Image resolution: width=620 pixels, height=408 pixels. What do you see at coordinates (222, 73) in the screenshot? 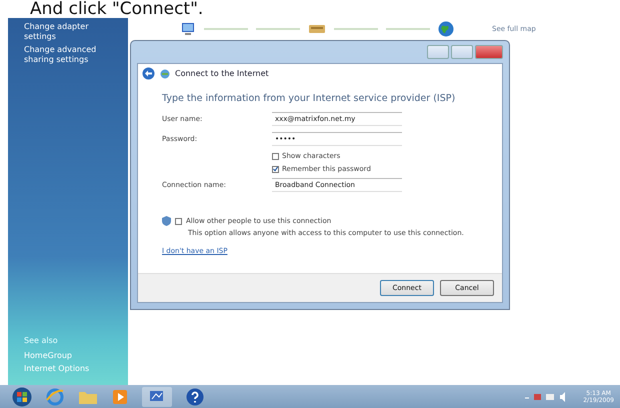
I see `dialog-title: Connect to the Internet` at bounding box center [222, 73].